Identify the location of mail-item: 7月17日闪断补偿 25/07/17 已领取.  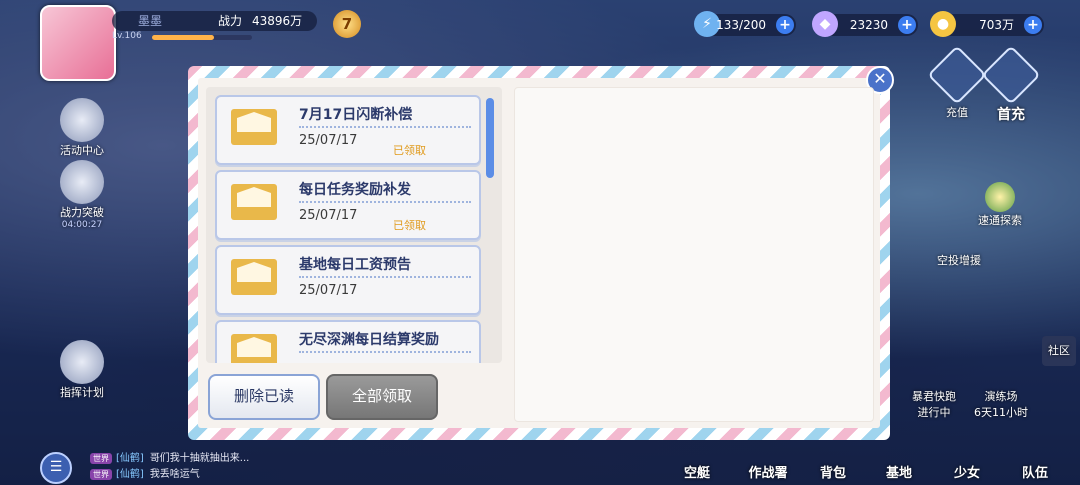
(348, 130).